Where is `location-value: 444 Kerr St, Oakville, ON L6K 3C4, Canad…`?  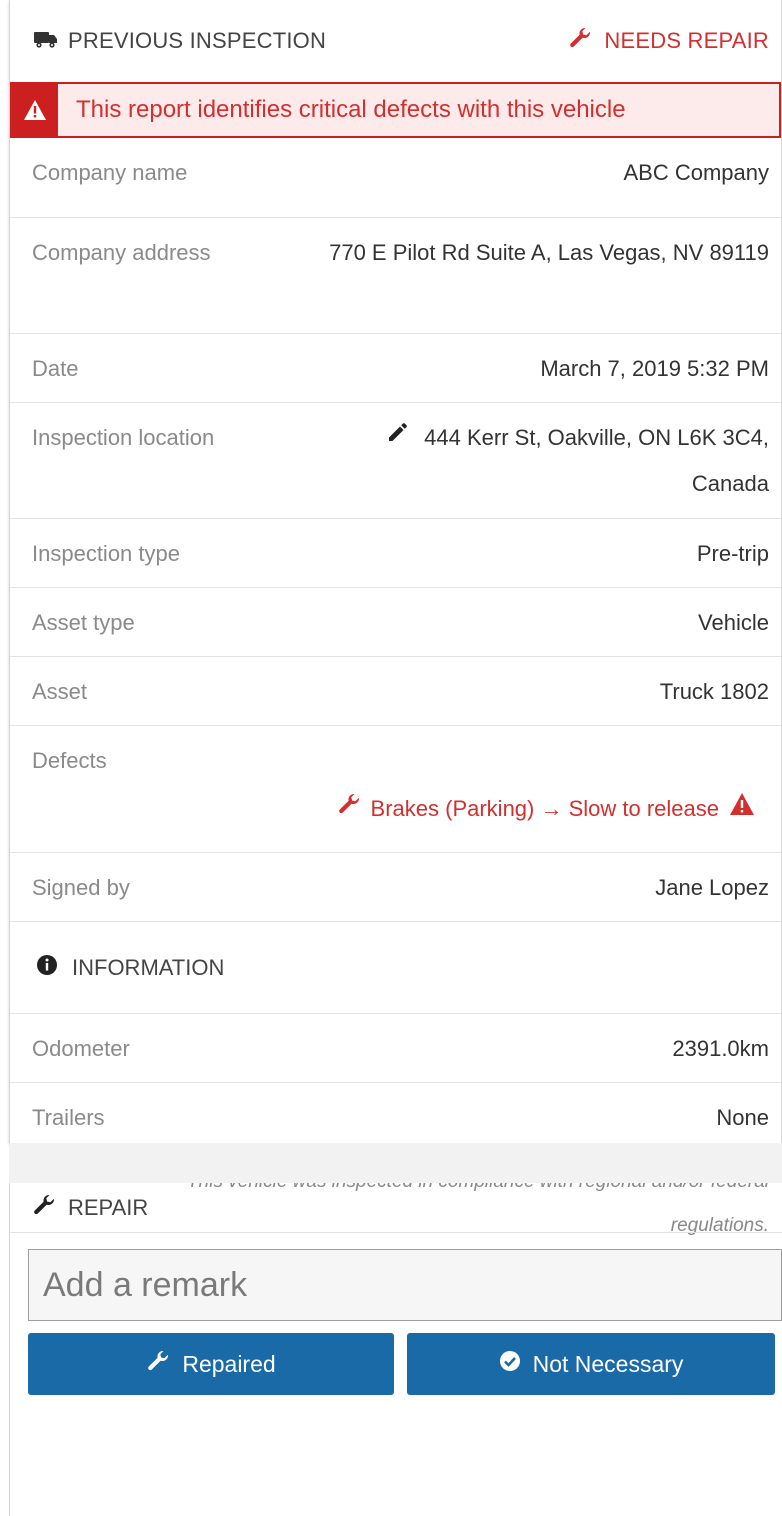 location-value: 444 Kerr St, Oakville, ON L6K 3C4, Canad… is located at coordinates (544, 461).